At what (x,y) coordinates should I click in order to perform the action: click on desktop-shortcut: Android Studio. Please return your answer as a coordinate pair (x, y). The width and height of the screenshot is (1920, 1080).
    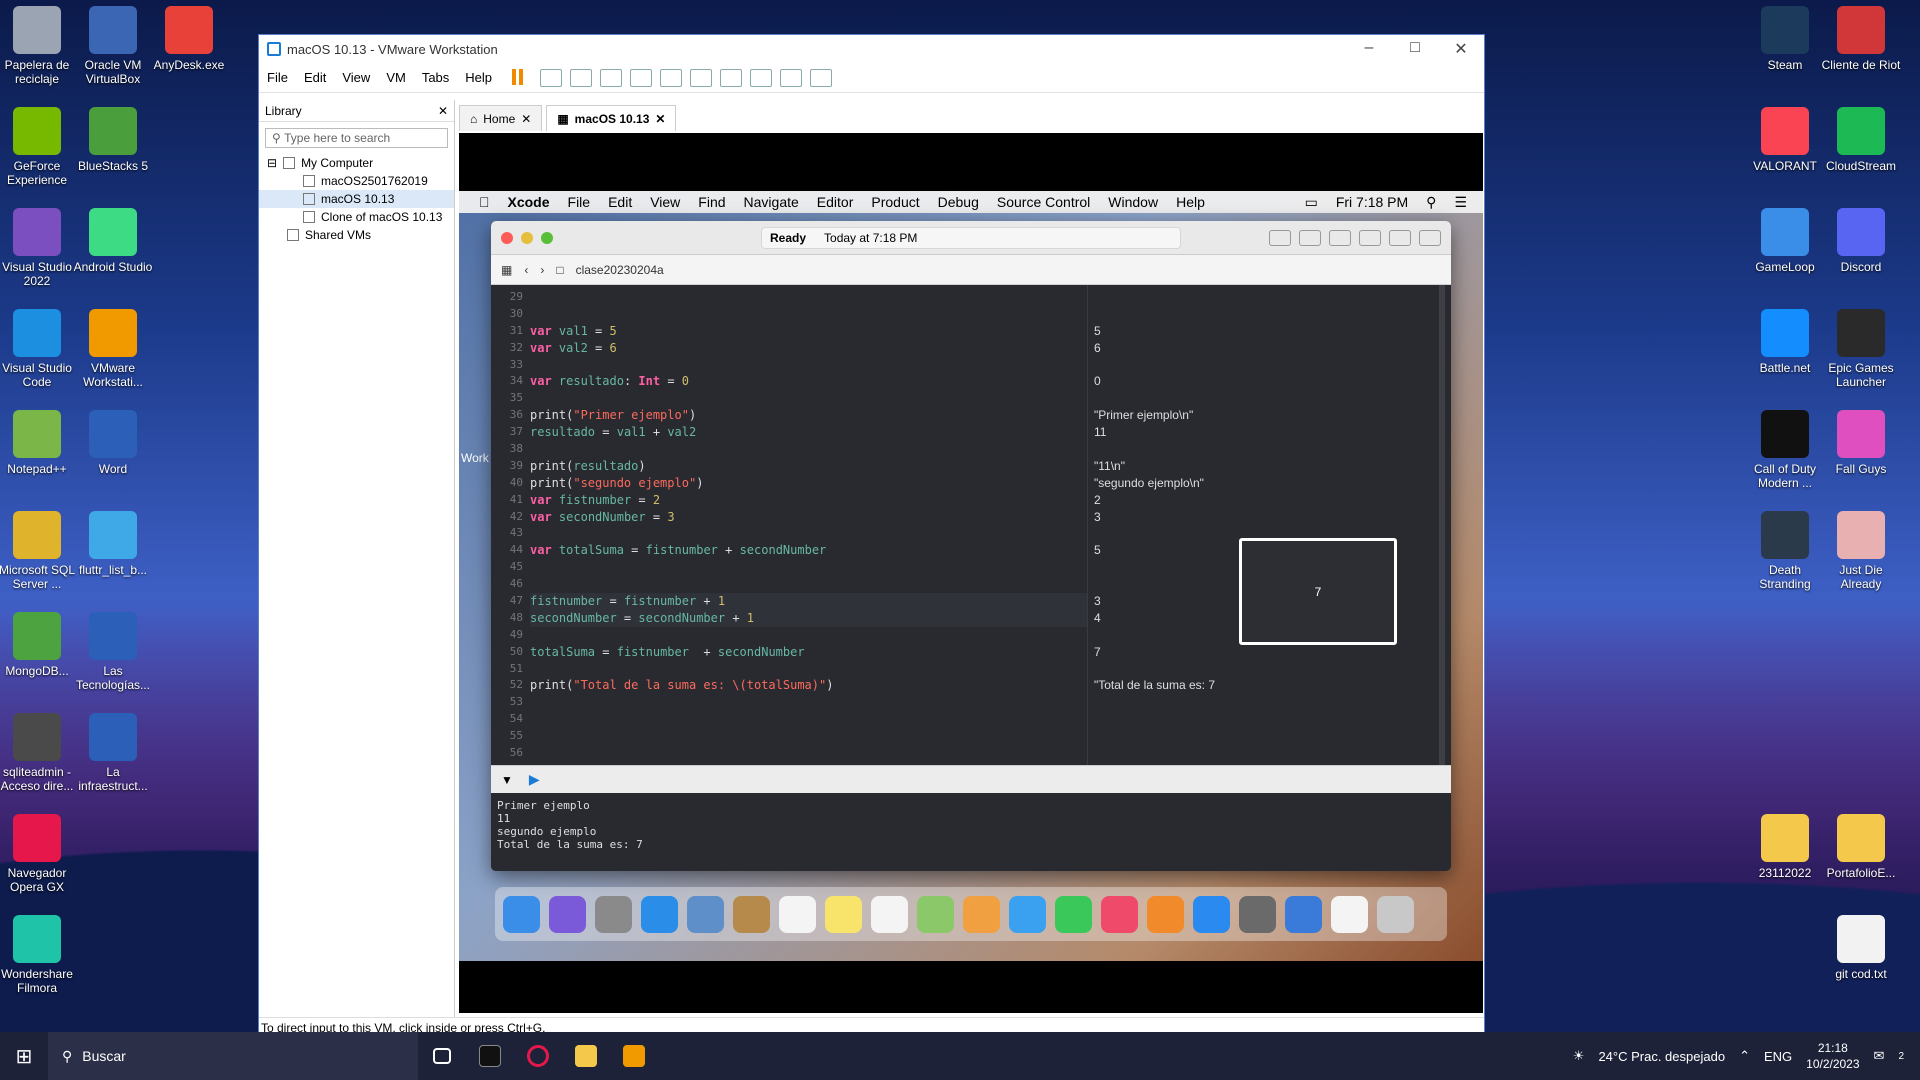
    Looking at the image, I should click on (113, 241).